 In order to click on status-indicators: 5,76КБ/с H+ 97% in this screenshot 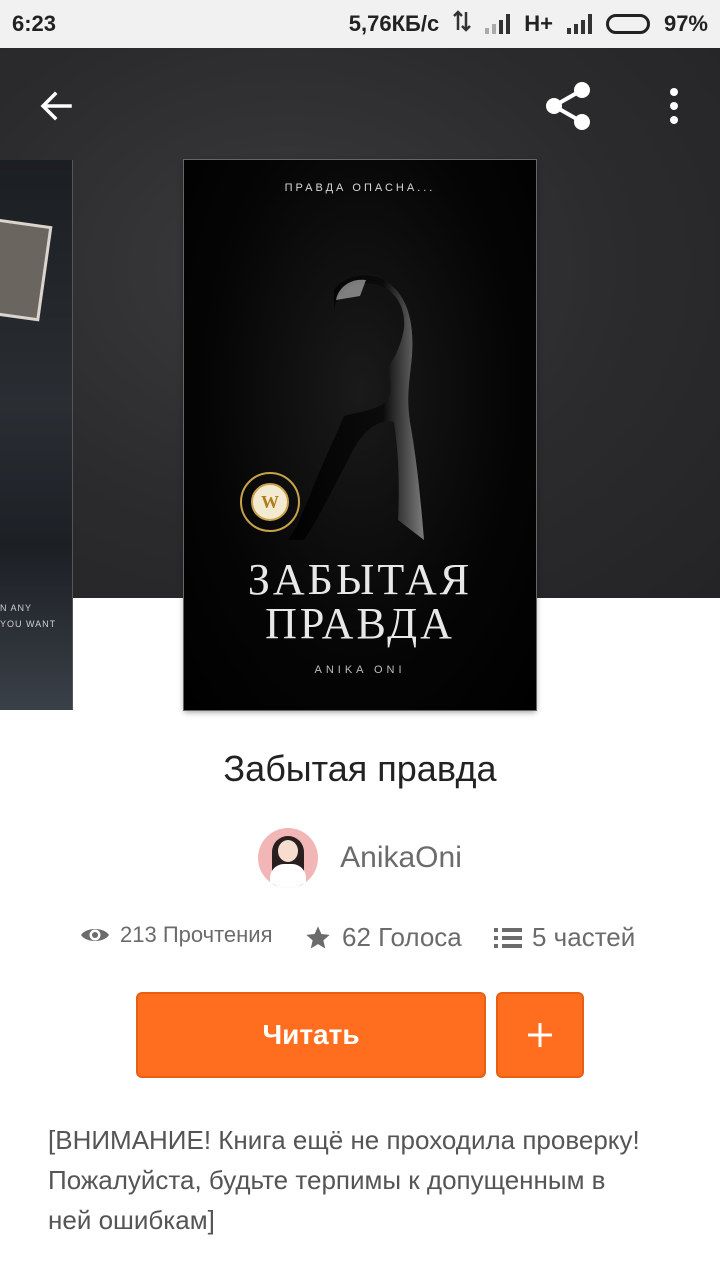, I will do `click(528, 24)`.